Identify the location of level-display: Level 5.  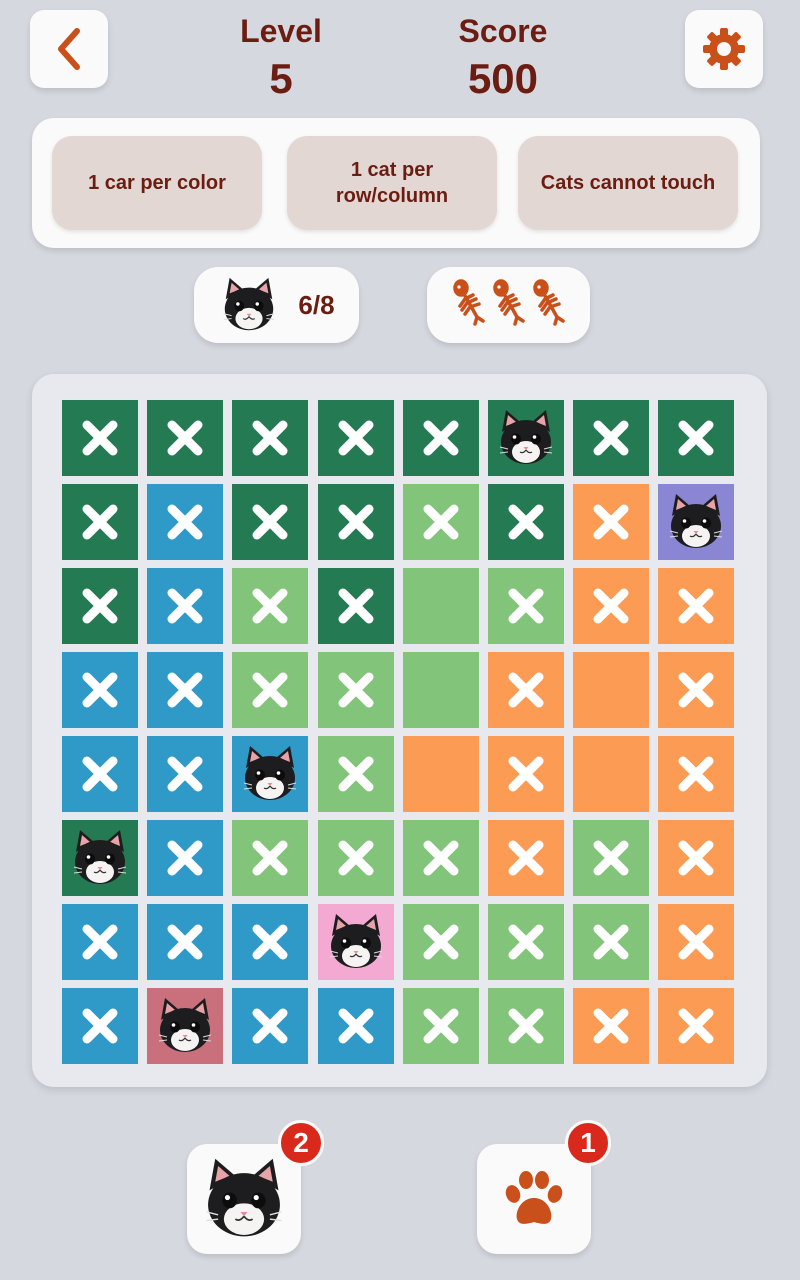
(281, 58).